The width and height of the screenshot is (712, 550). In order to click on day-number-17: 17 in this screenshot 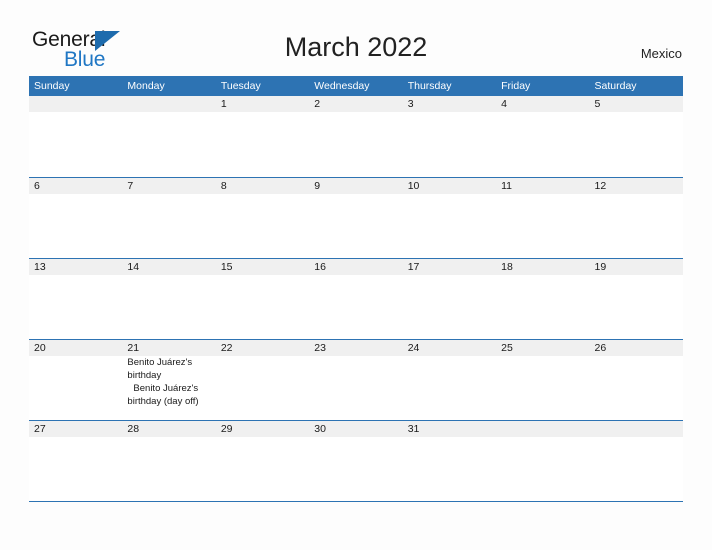, I will do `click(449, 267)`.